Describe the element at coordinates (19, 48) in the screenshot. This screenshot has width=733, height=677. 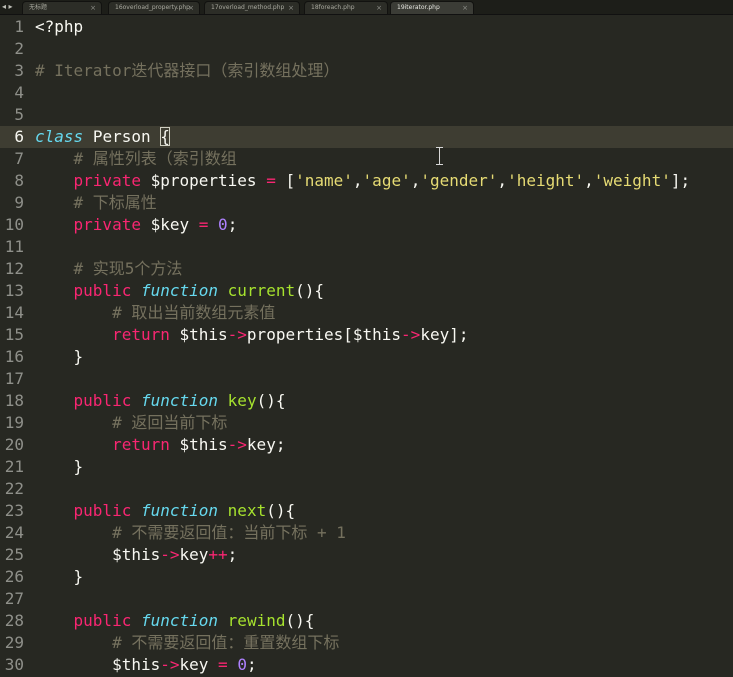
I see `line-number: 2` at that location.